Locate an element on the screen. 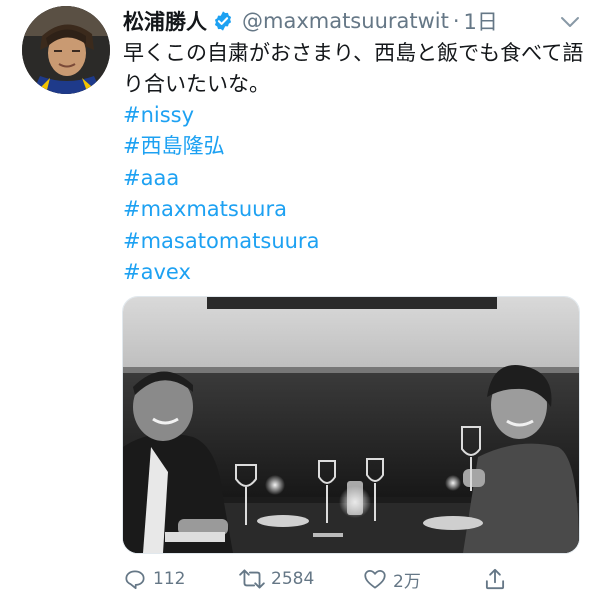 The image size is (604, 600). retweet-count: 2584 is located at coordinates (293, 579).